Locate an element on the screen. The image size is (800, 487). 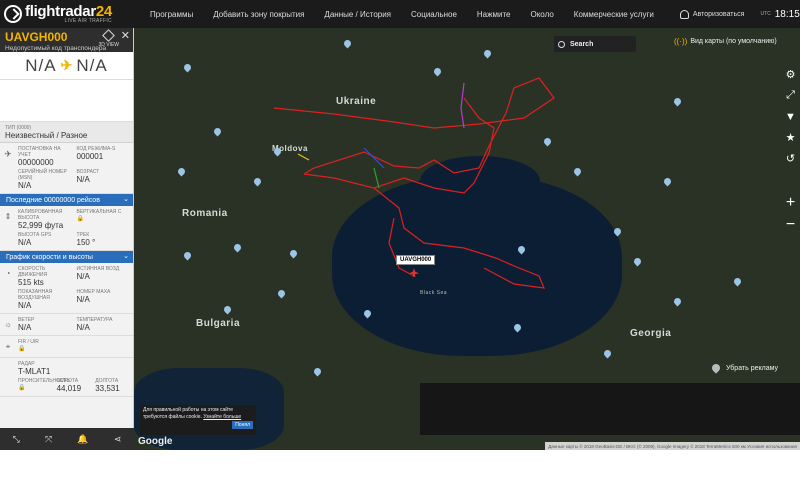
nav-item-about: Около is located at coordinates (541, 14).